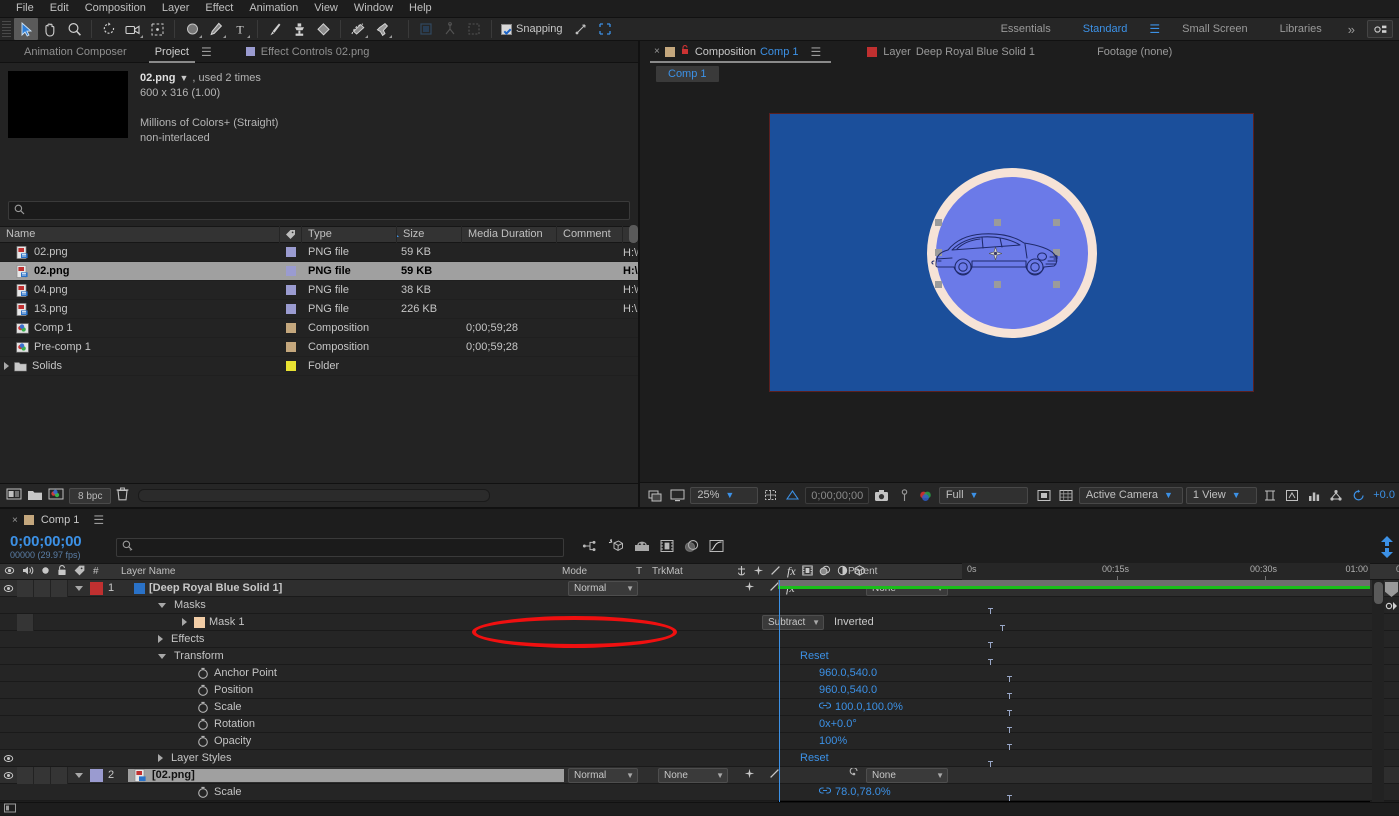  I want to click on project-row: 13.pngPNG file226 KBH:\13\J, so click(319, 309).